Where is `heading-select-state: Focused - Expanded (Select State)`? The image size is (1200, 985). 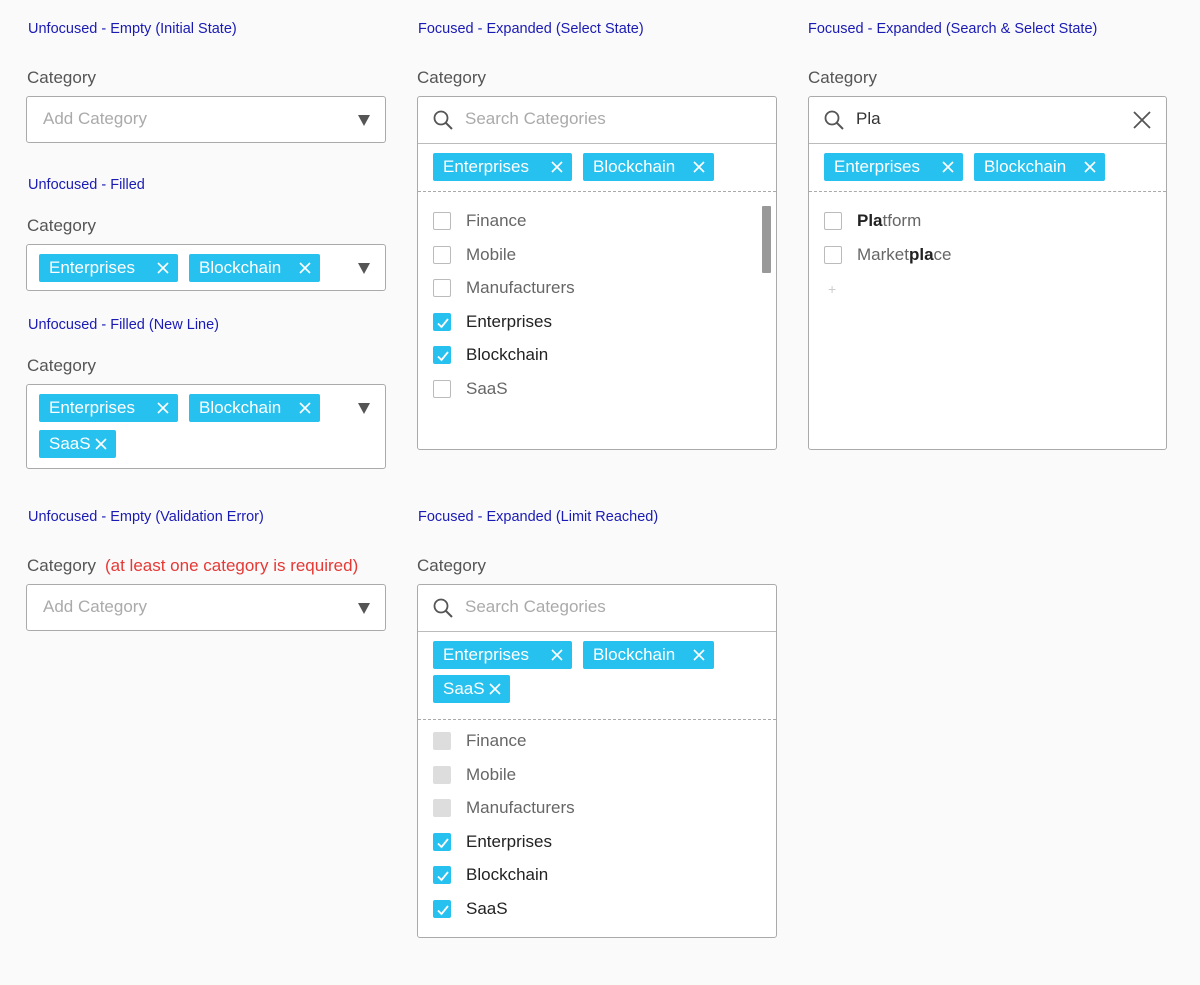 heading-select-state: Focused - Expanded (Select State) is located at coordinates (531, 29).